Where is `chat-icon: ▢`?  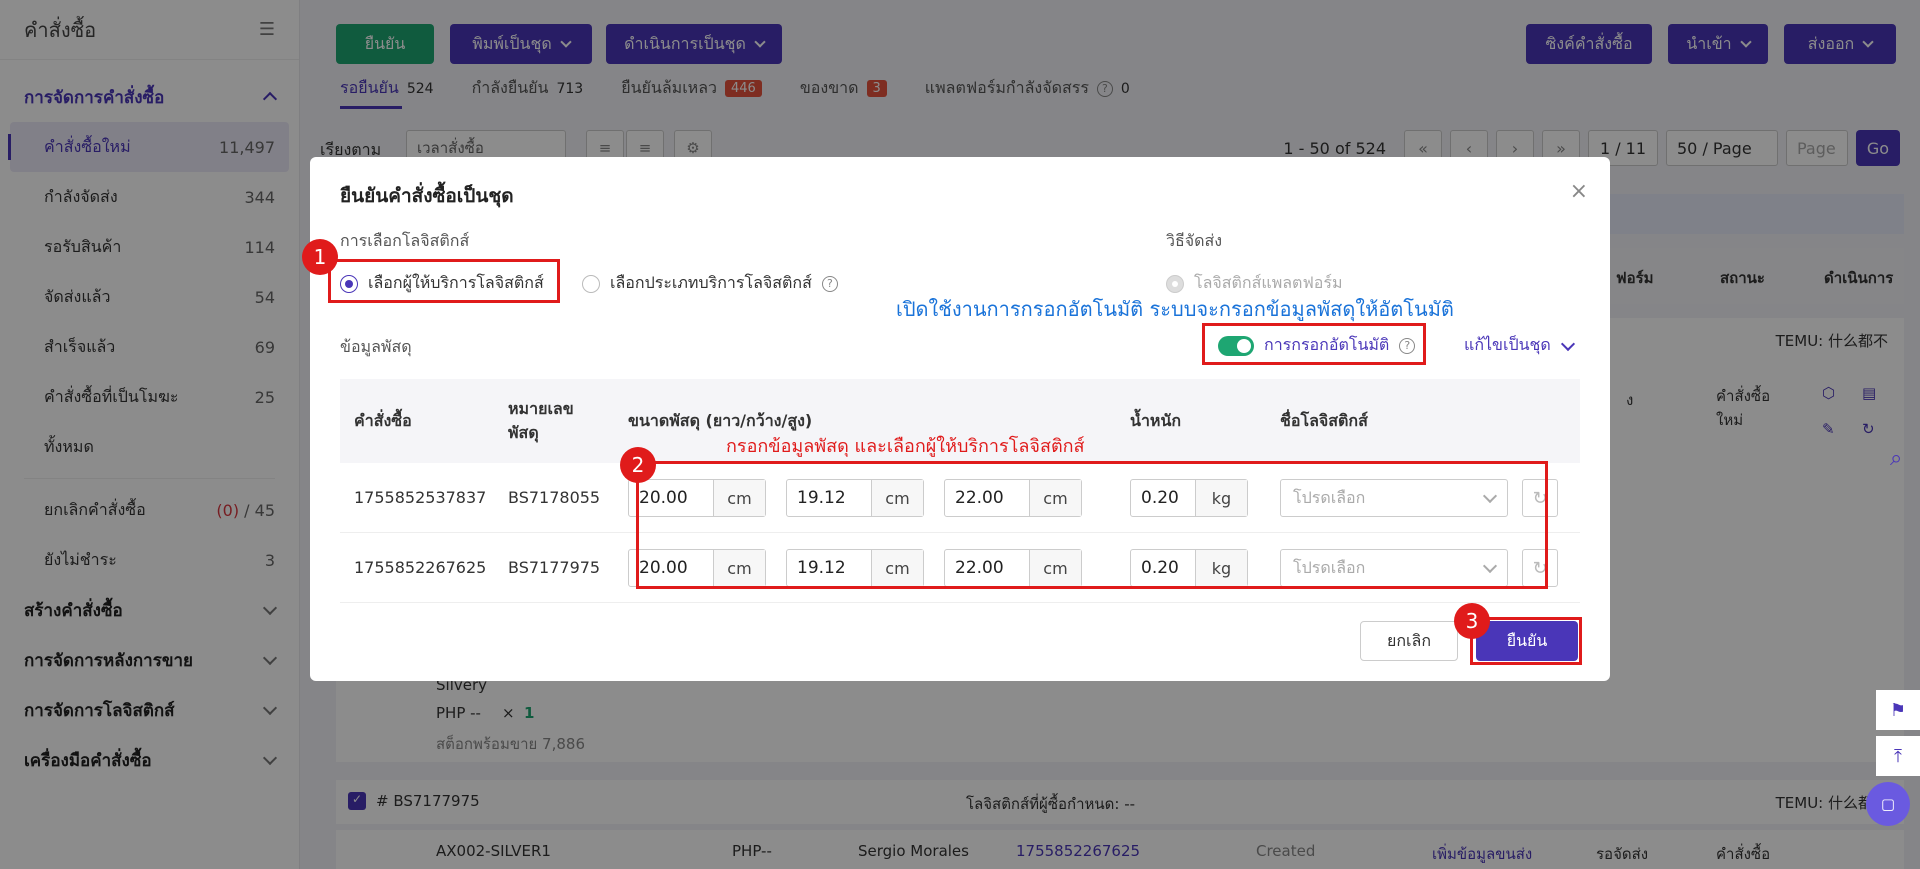
chat-icon: ▢ is located at coordinates (1888, 804).